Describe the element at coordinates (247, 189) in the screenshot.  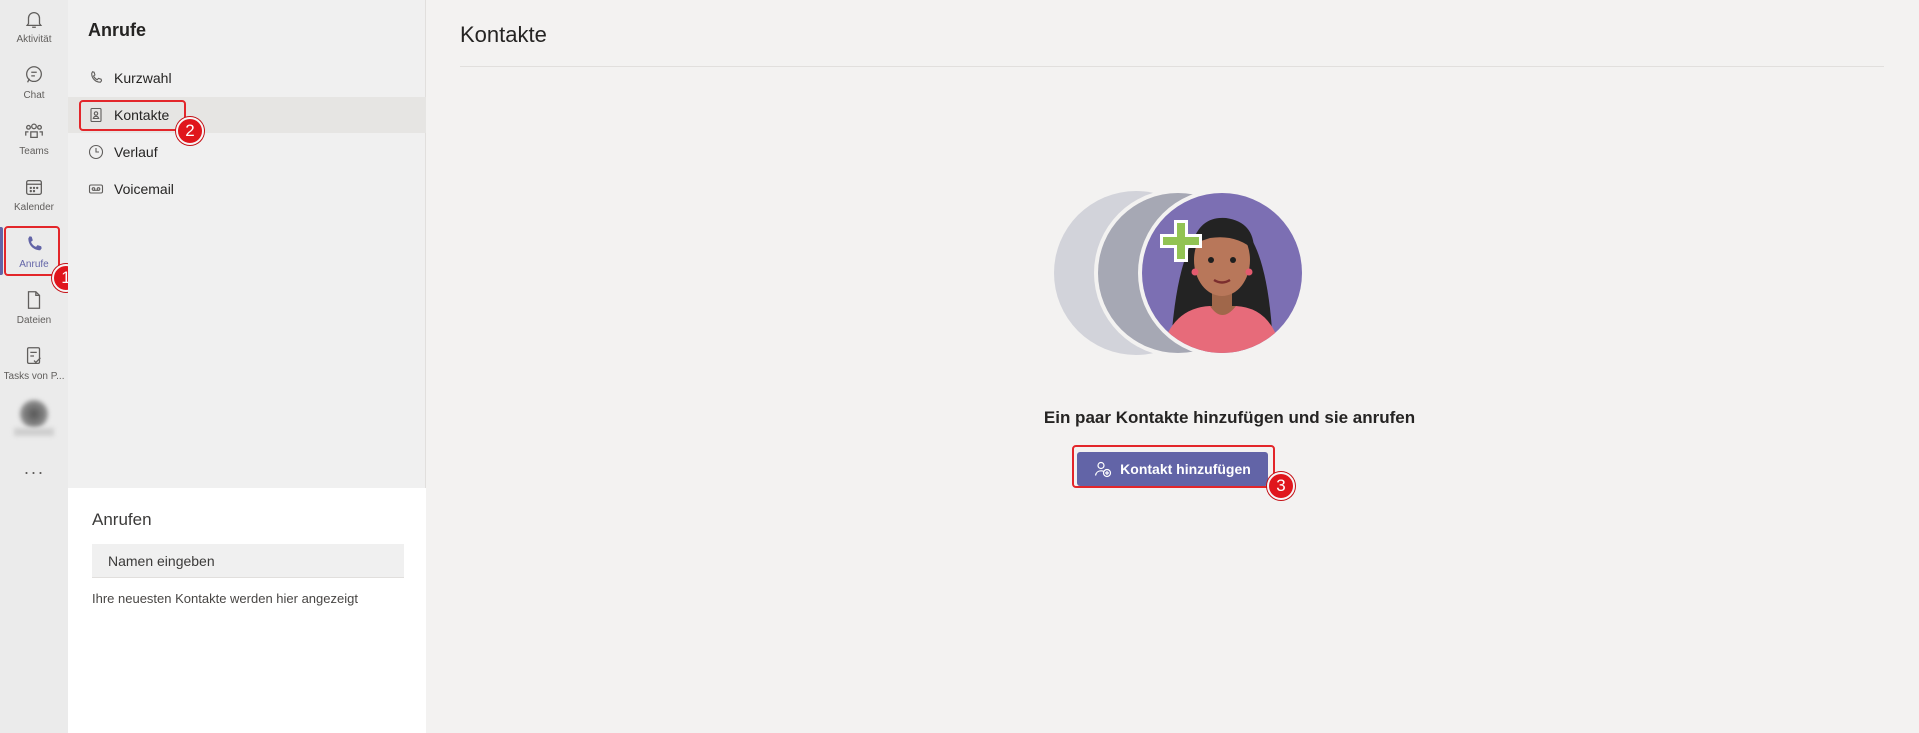
I see `nav-item-voicemail: Voicemail` at that location.